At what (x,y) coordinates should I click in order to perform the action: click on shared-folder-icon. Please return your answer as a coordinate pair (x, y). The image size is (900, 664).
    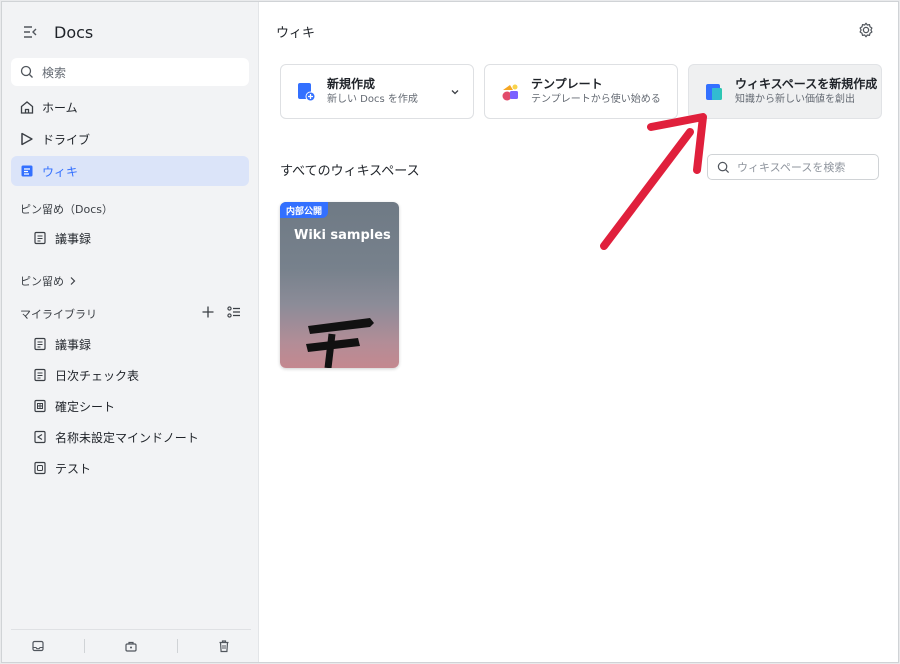
    Looking at the image, I should click on (131, 646).